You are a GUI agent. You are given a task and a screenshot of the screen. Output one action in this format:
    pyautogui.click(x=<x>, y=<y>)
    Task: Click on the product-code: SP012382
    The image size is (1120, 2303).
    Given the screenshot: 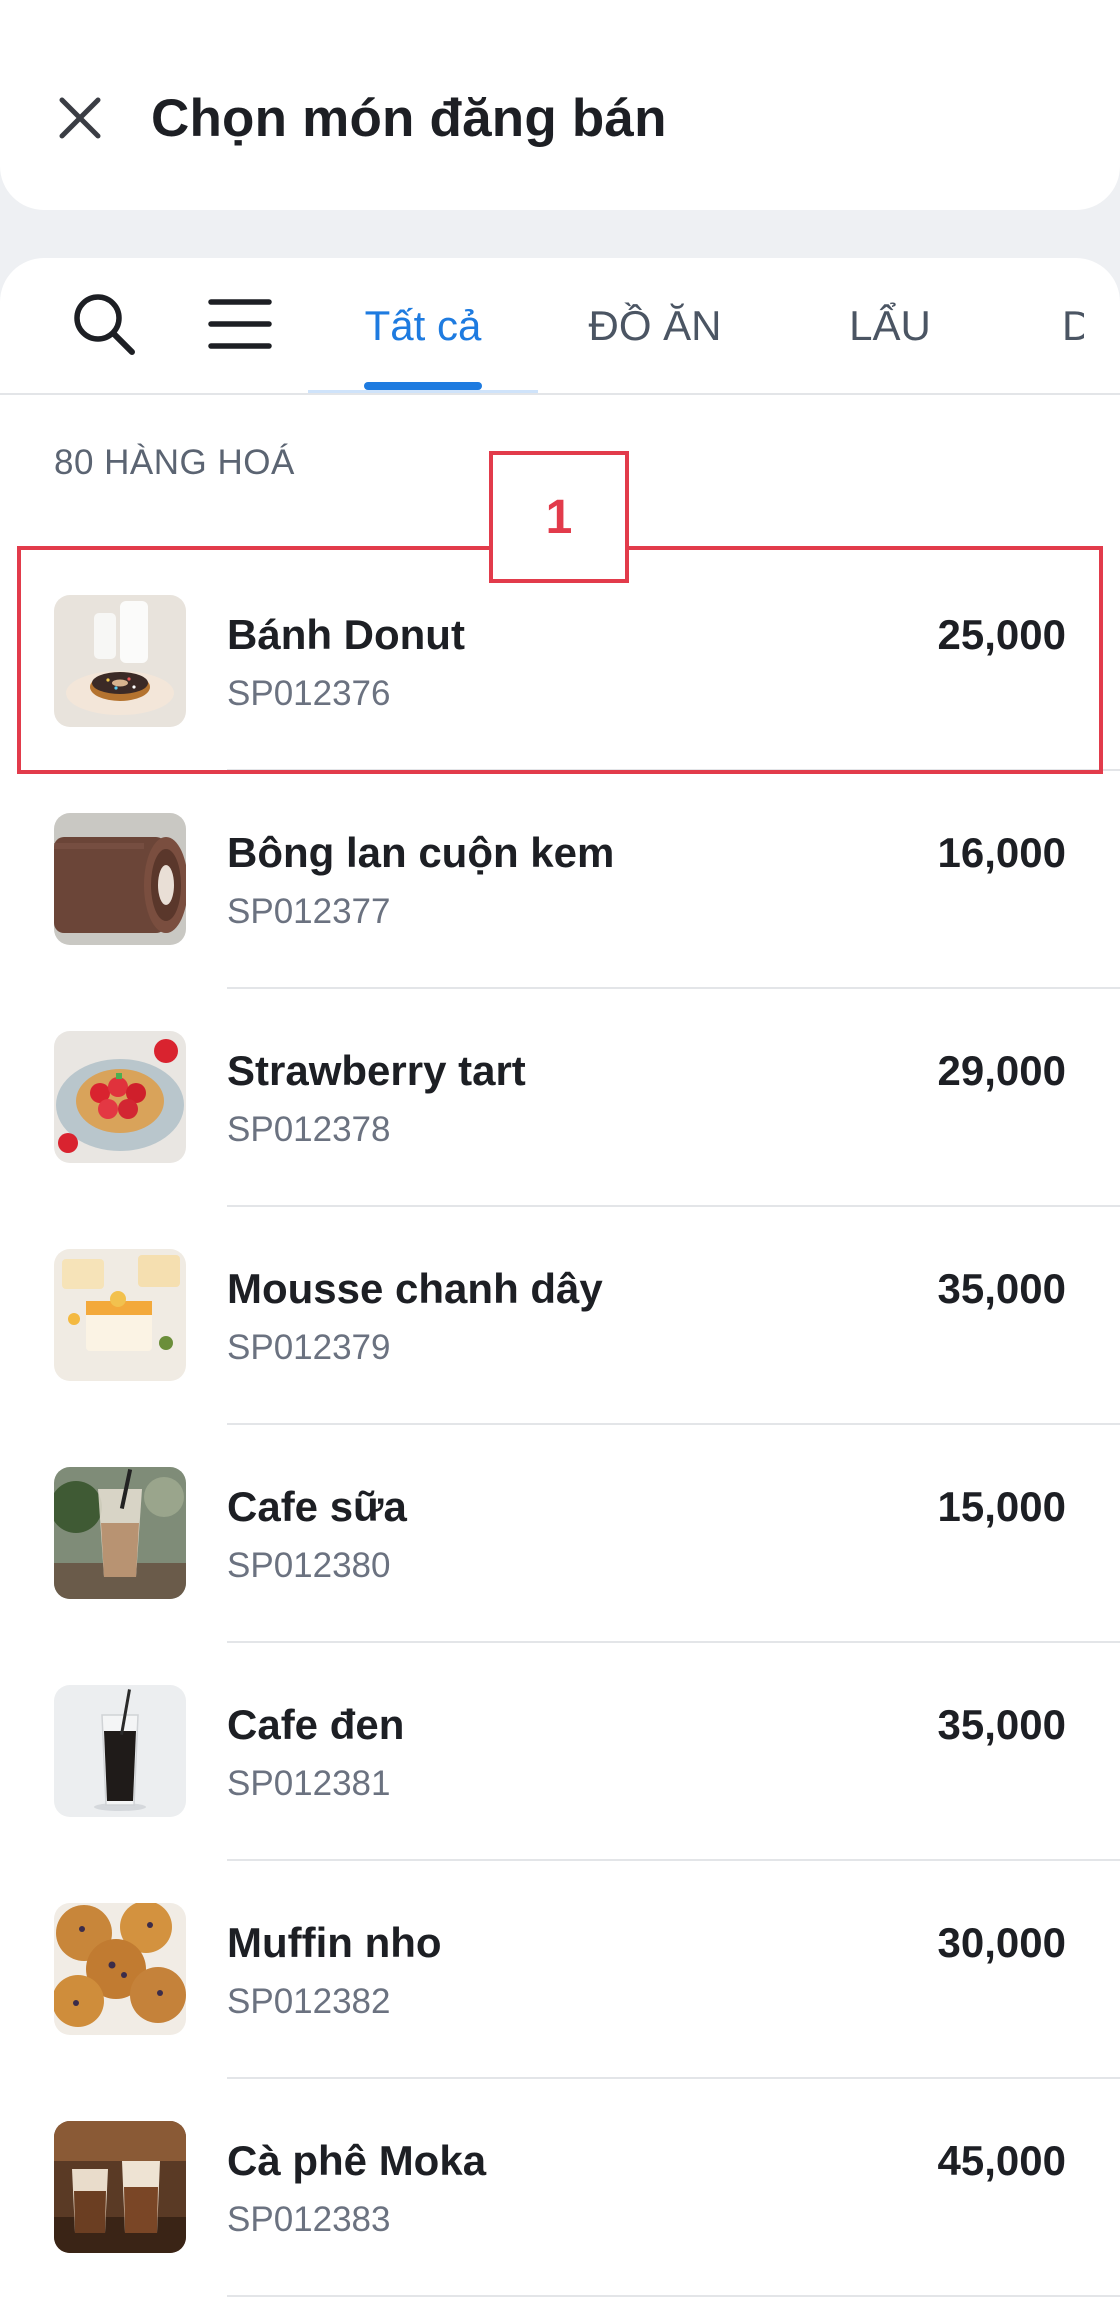 What is the action you would take?
    pyautogui.click(x=309, y=2001)
    